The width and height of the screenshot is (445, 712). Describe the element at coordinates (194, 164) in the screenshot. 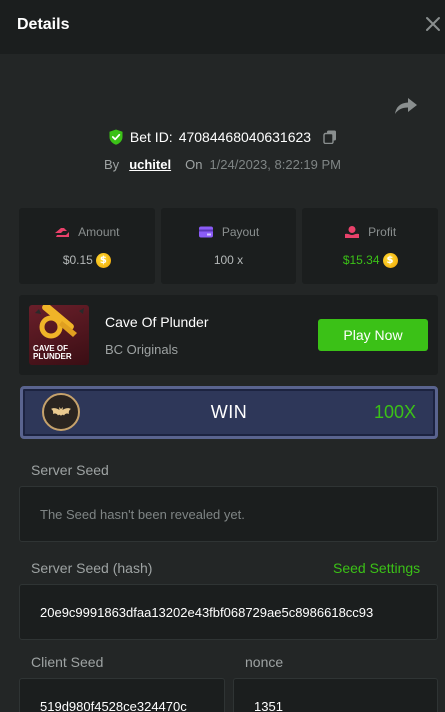

I see `on-label: On` at that location.